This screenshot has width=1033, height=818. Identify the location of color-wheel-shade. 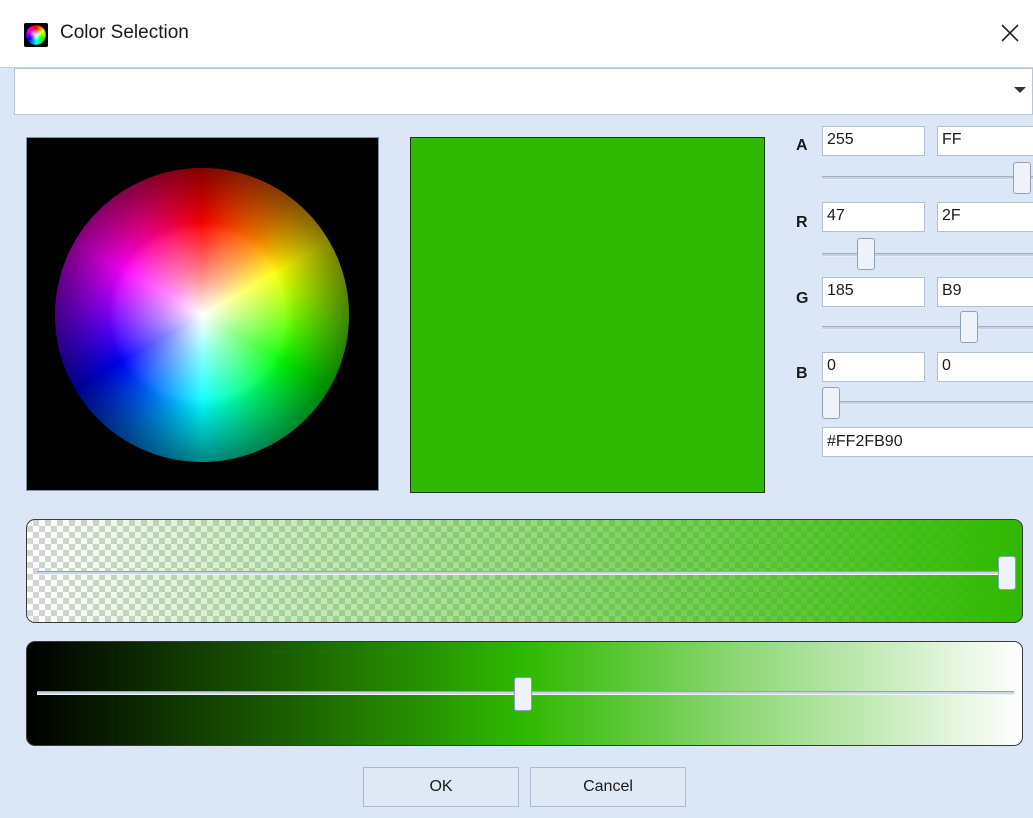
(202, 315).